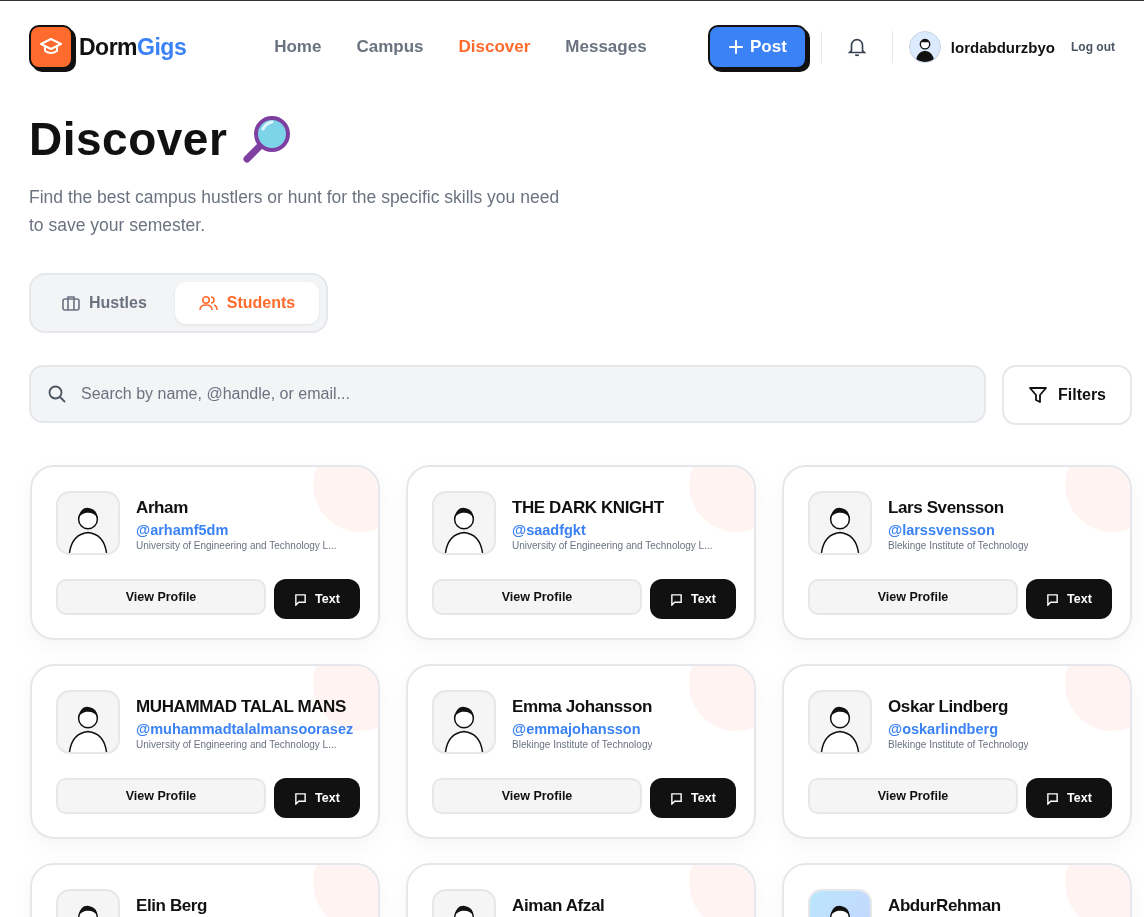 The width and height of the screenshot is (1144, 917). I want to click on student-handle: @muhammadtalalmansoorasez, so click(245, 729).